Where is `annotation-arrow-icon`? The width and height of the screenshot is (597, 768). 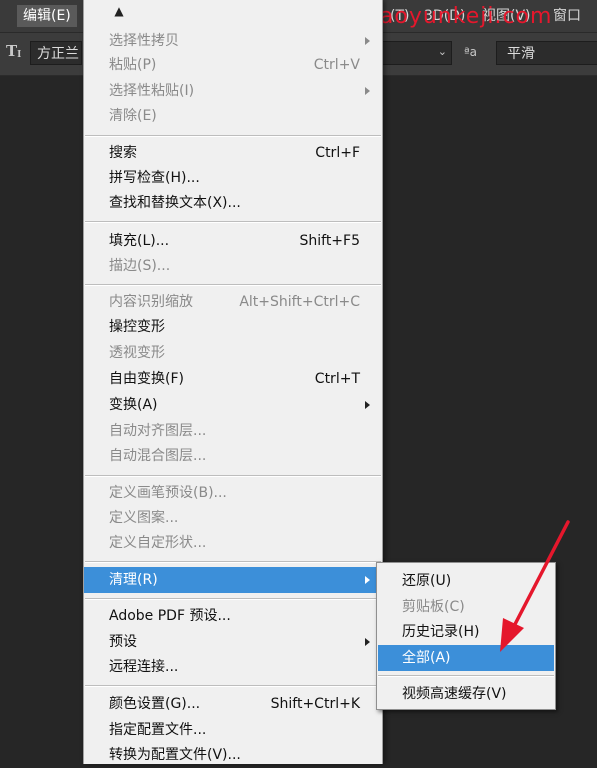
annotation-arrow-icon is located at coordinates (535, 586).